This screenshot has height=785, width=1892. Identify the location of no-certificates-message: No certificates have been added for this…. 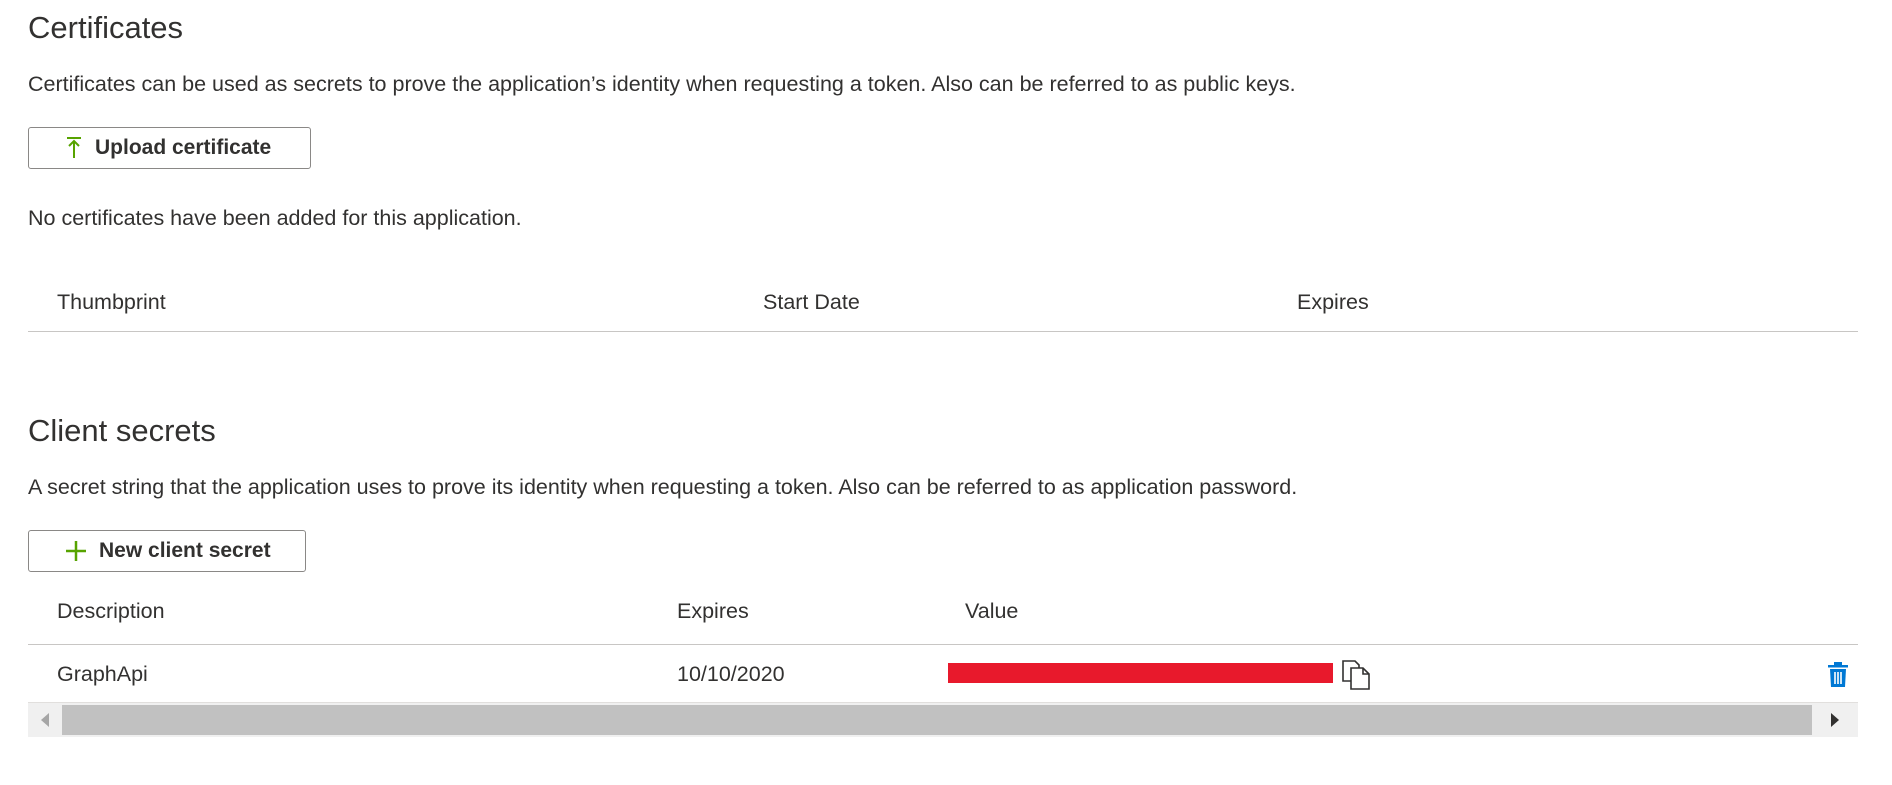
(275, 218).